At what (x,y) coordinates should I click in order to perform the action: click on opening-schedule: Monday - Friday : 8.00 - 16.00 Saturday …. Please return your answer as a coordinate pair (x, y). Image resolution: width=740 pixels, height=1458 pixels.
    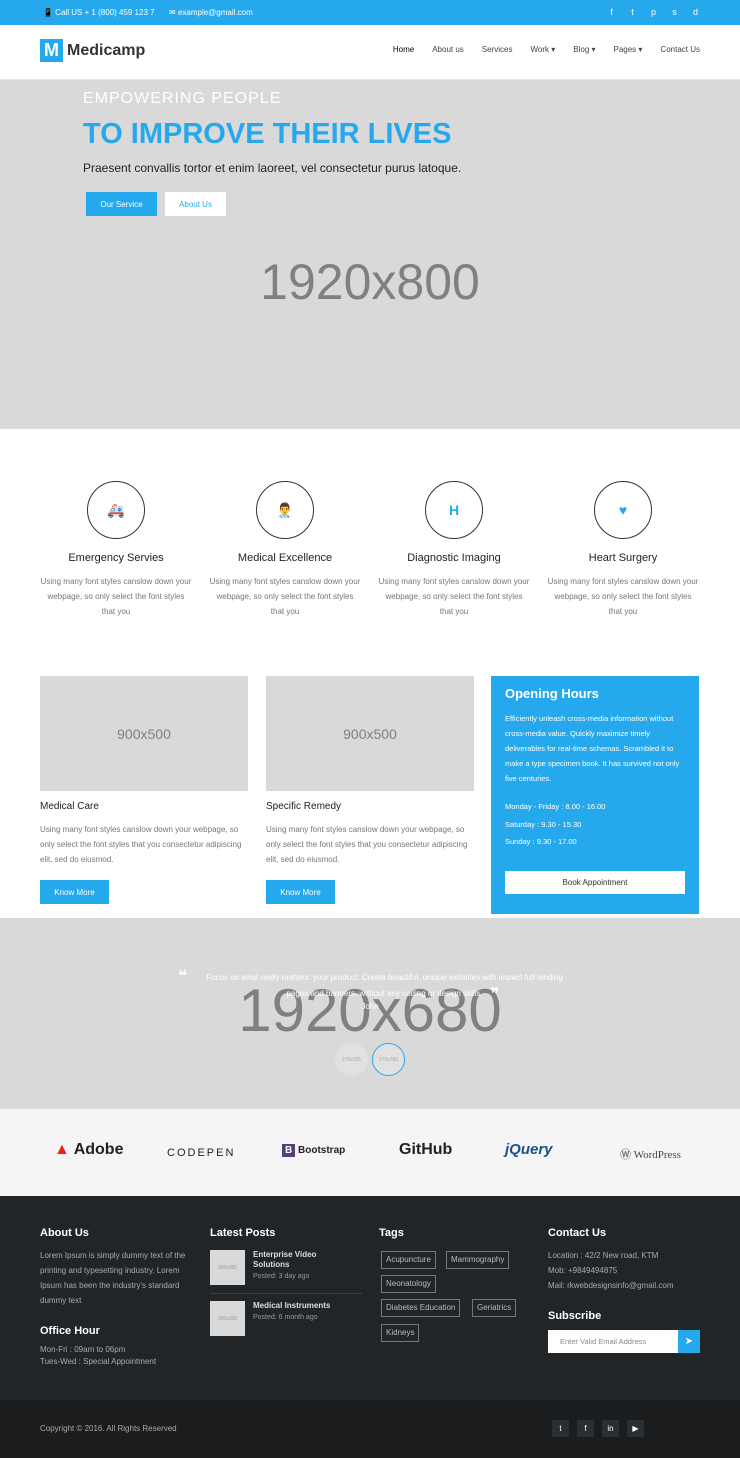
    Looking at the image, I should click on (595, 824).